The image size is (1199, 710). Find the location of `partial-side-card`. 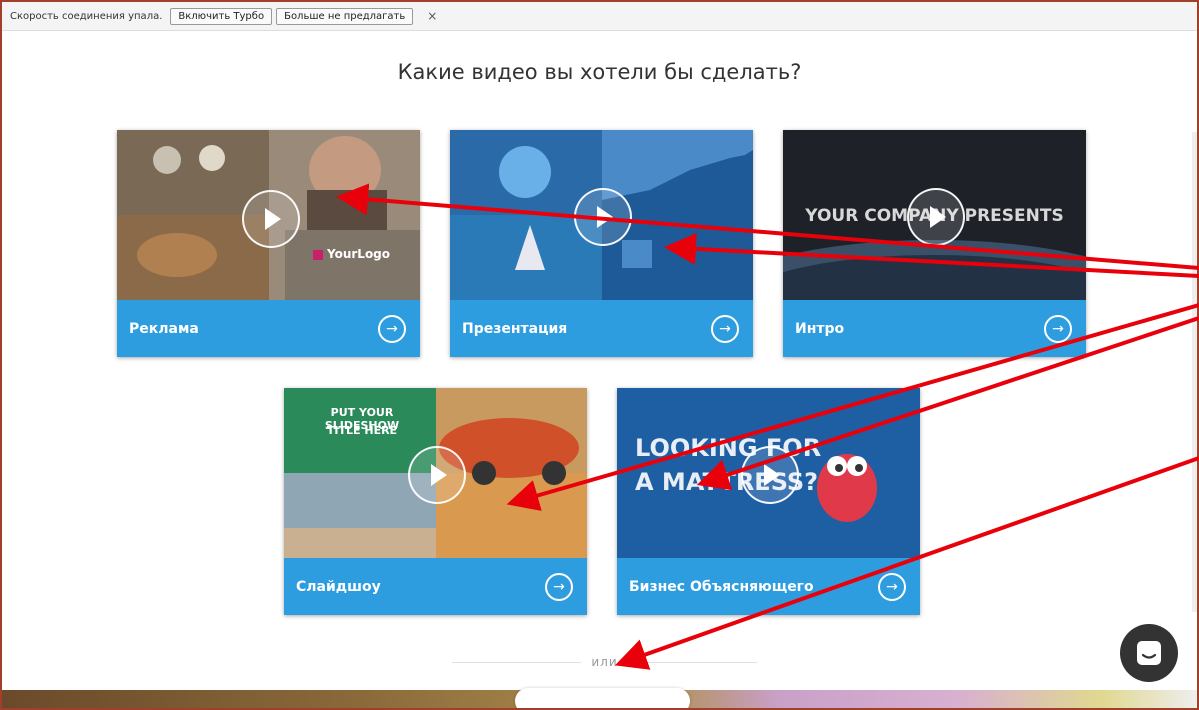

partial-side-card is located at coordinates (1194, 372).